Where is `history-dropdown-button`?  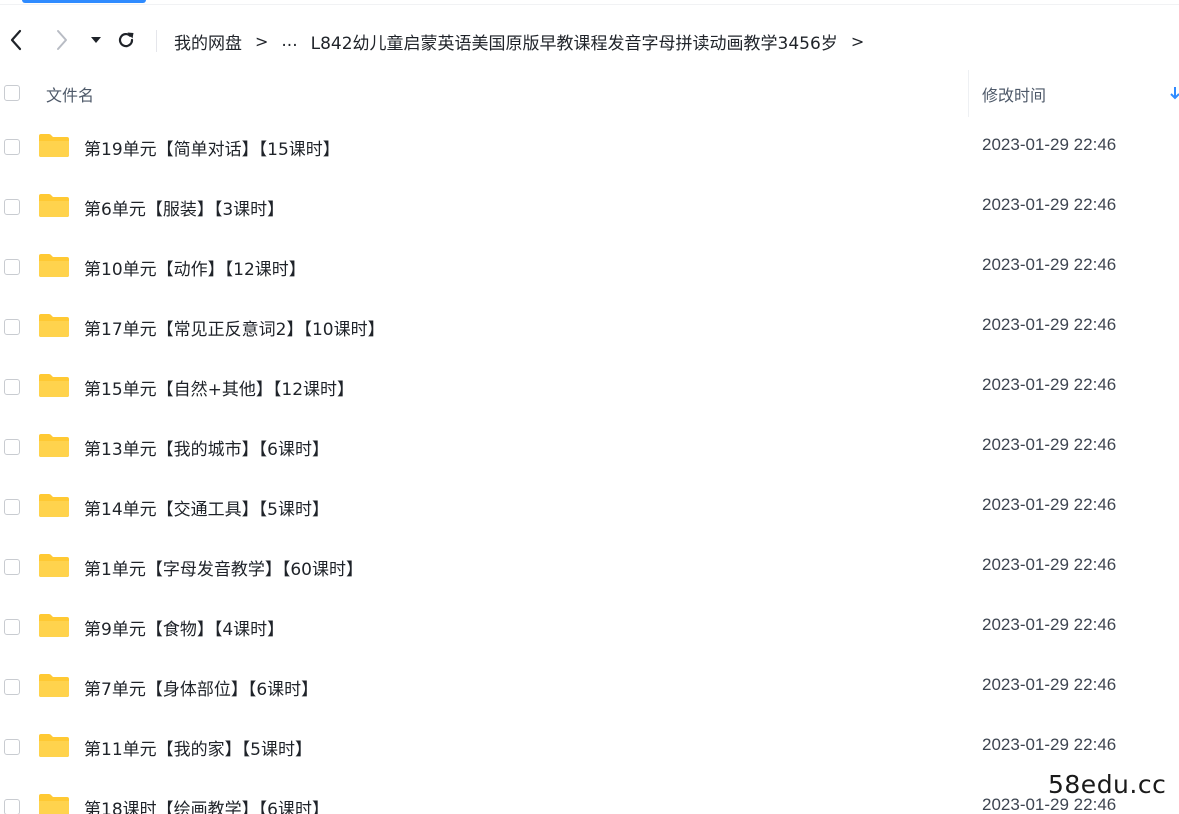
history-dropdown-button is located at coordinates (96, 40).